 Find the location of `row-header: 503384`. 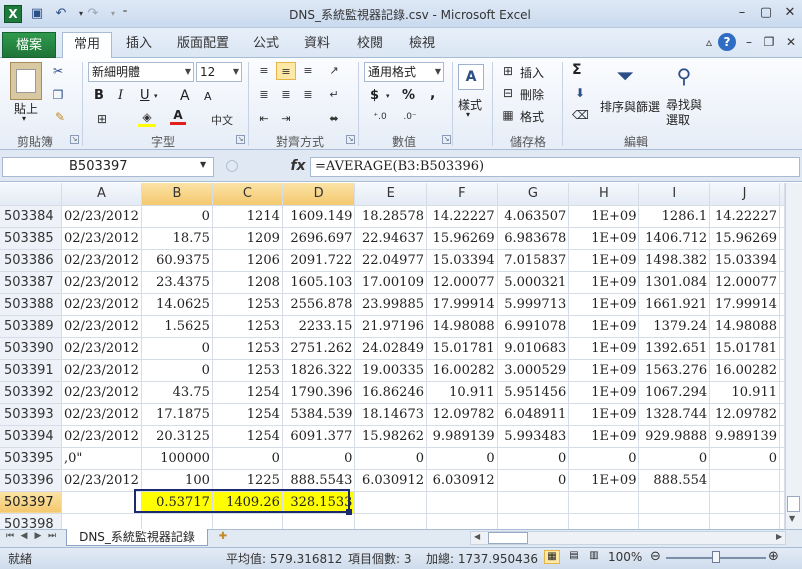

row-header: 503384 is located at coordinates (31, 216).